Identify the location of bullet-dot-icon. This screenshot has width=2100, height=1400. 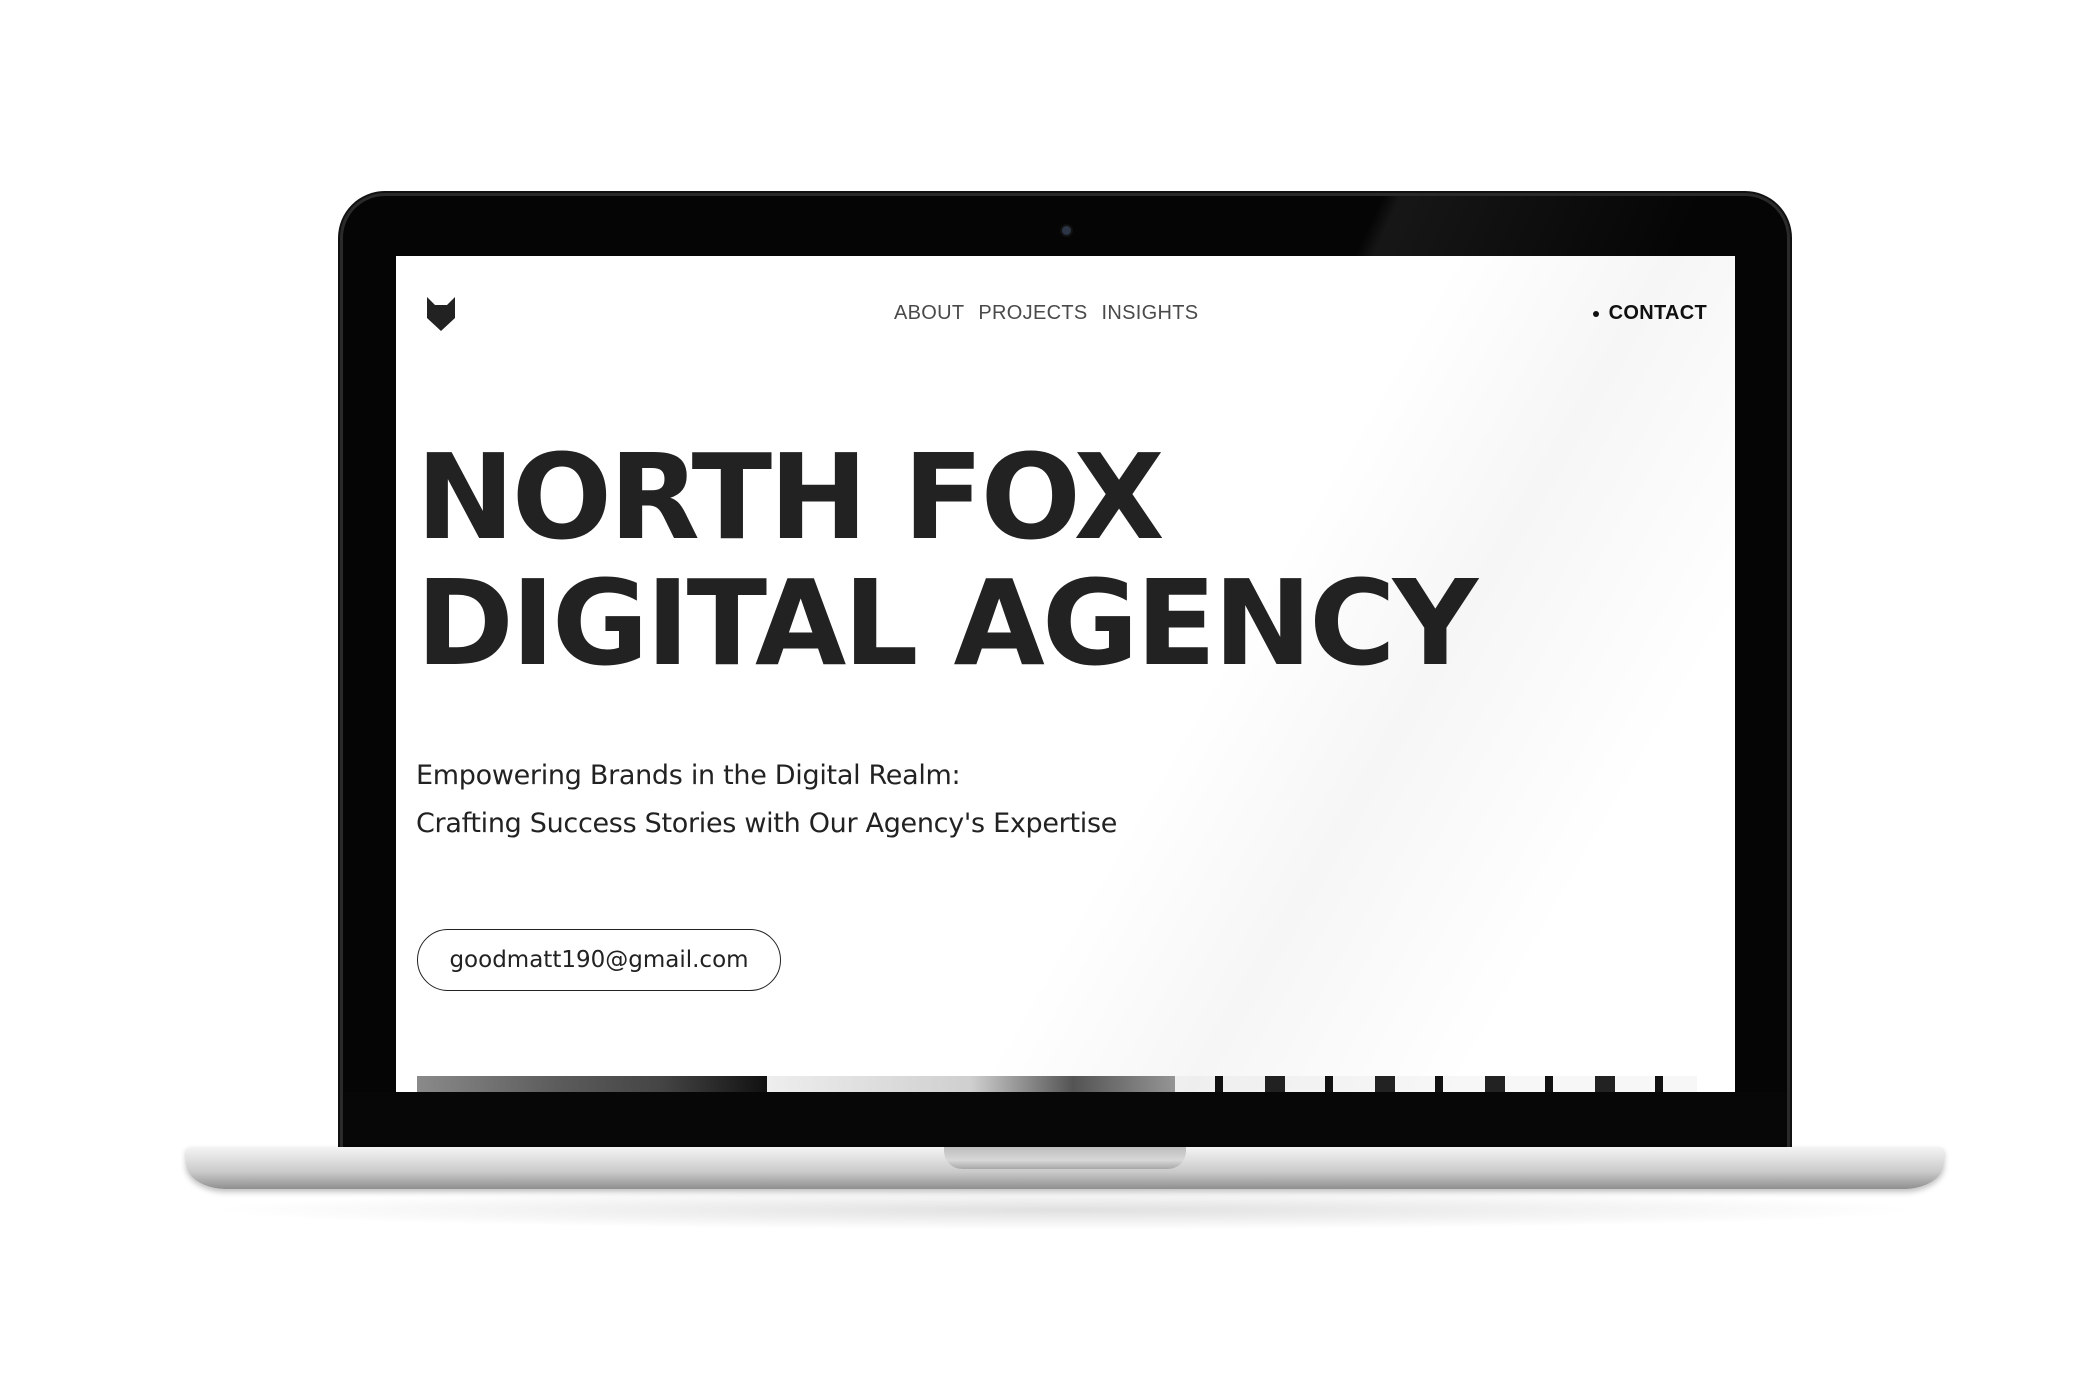
(1595, 313).